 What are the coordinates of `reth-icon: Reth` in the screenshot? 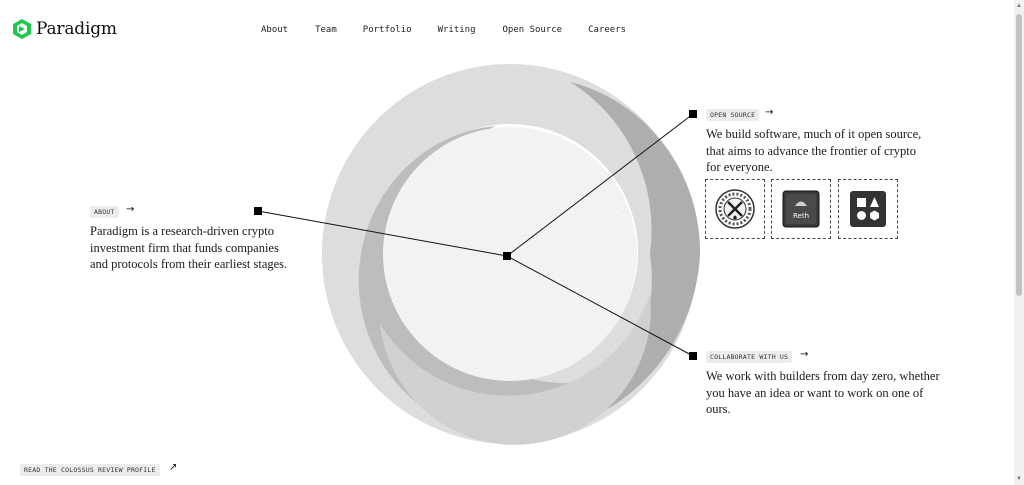 It's located at (801, 209).